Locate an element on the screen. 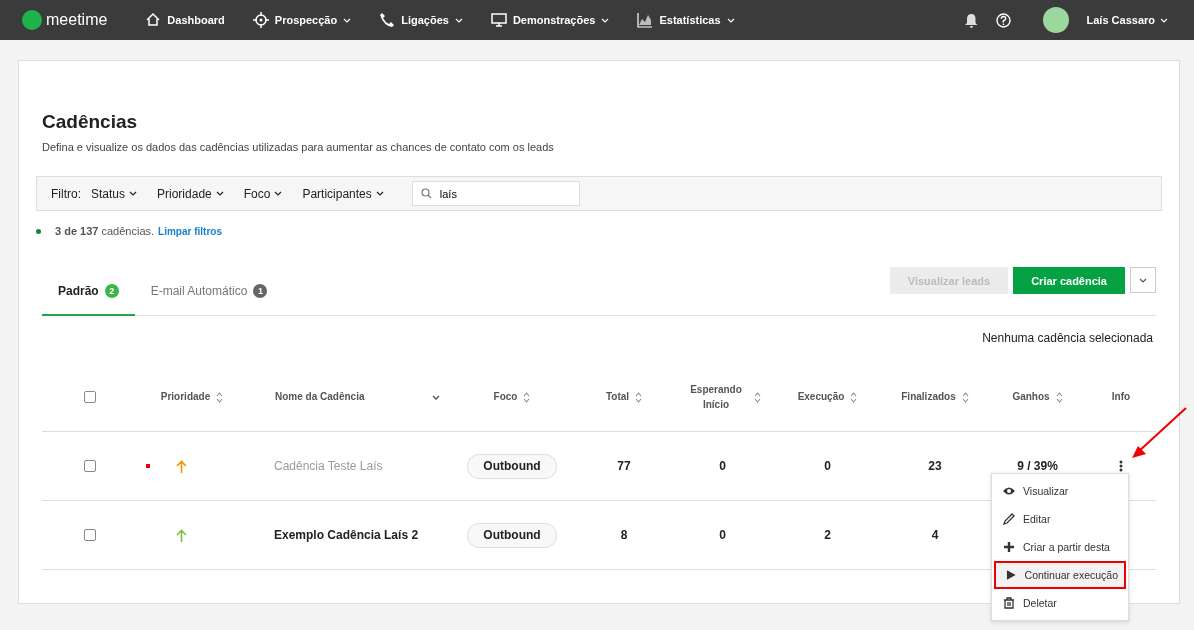 This screenshot has width=1194, height=630. column-header: Execução is located at coordinates (821, 397).